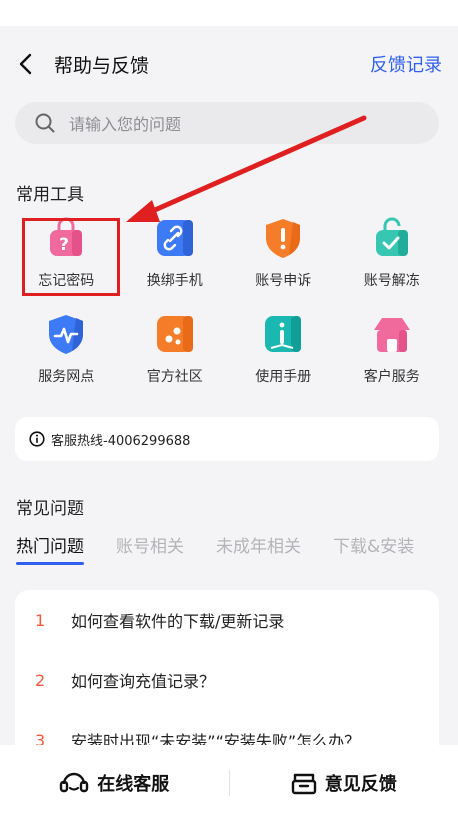 This screenshot has height=820, width=458. I want to click on info-icon, so click(37, 439).